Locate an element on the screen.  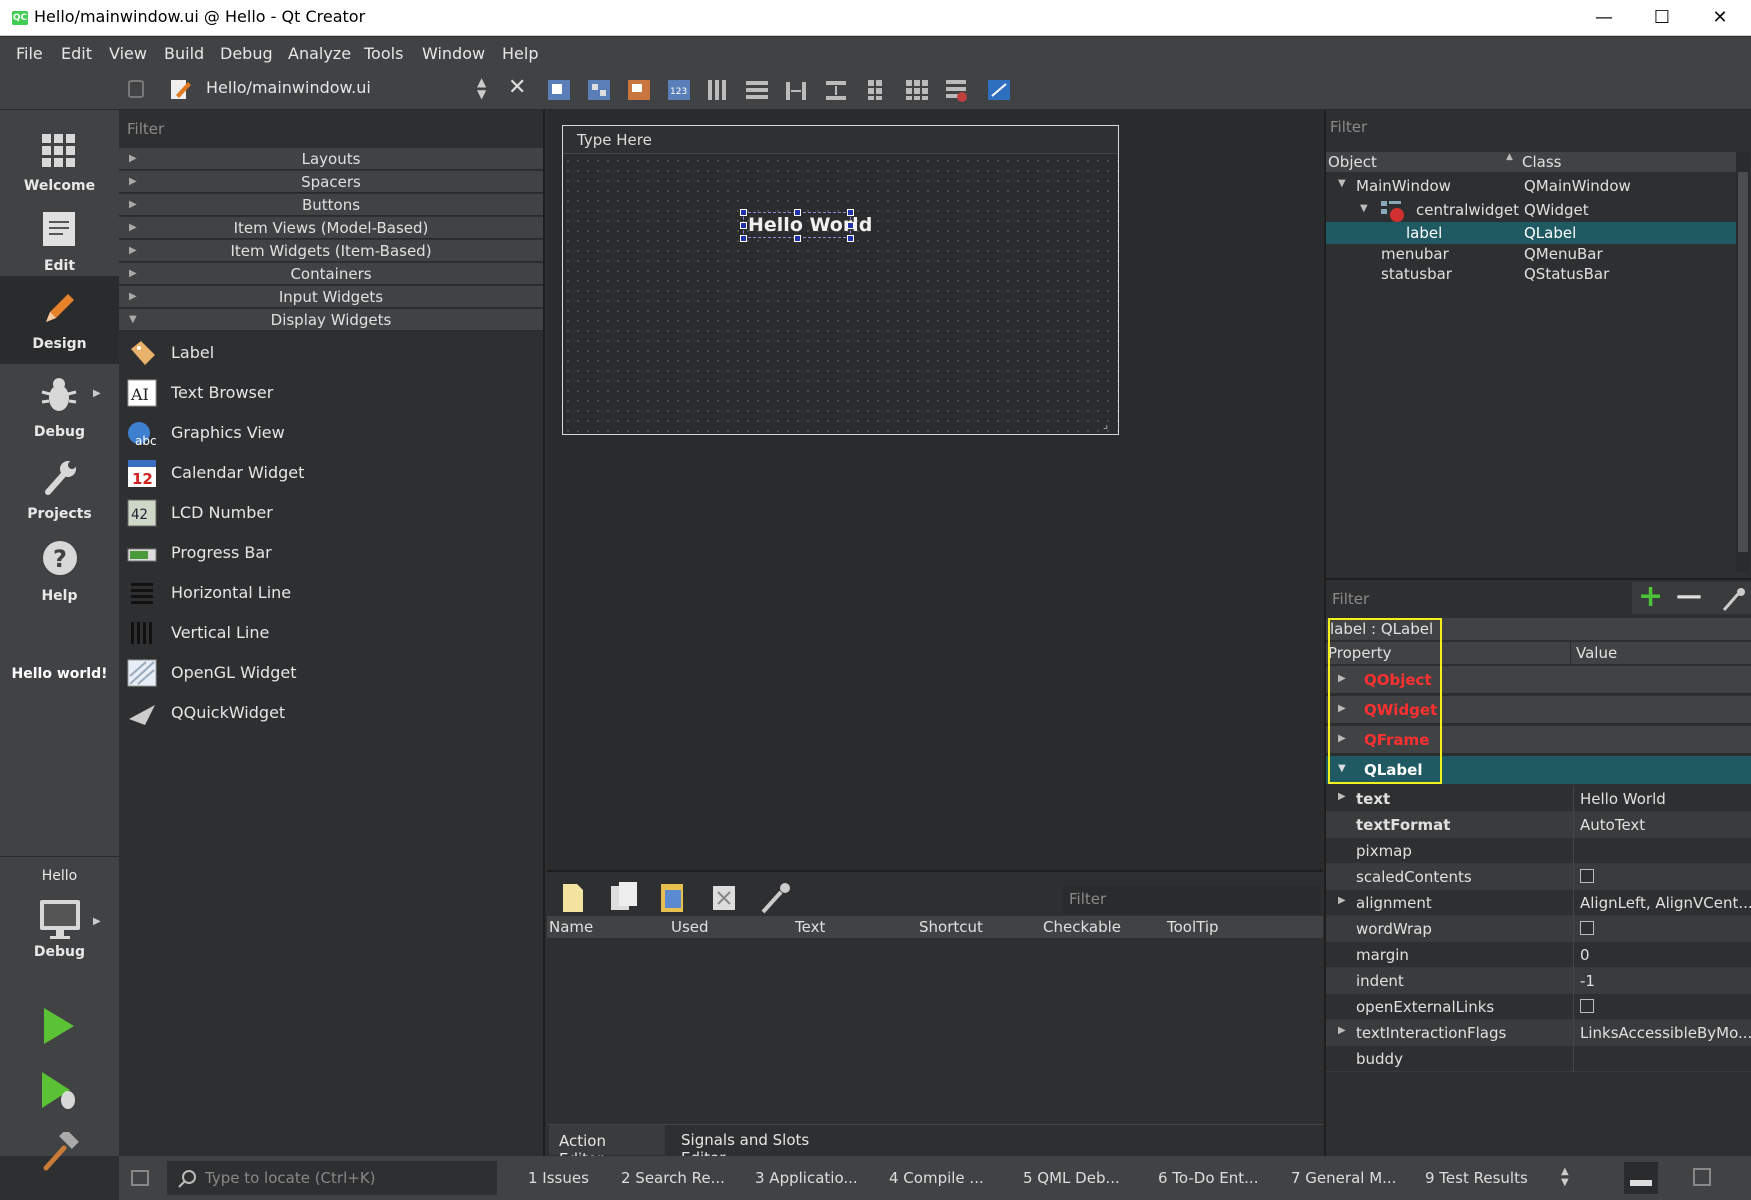
tab-signals-slots: Signals and Slots Editor is located at coordinates (767, 1146).